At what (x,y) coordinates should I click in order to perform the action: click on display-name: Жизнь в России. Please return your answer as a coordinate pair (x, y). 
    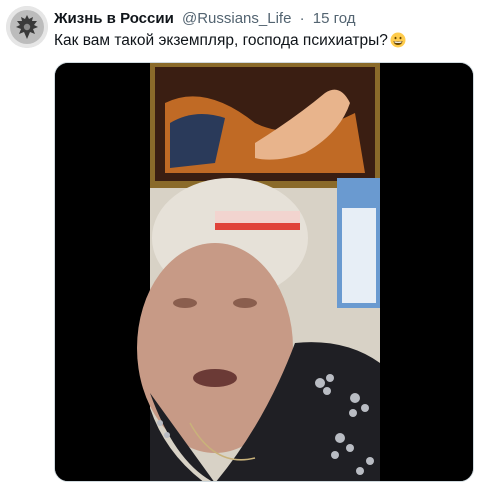
    Looking at the image, I should click on (114, 18).